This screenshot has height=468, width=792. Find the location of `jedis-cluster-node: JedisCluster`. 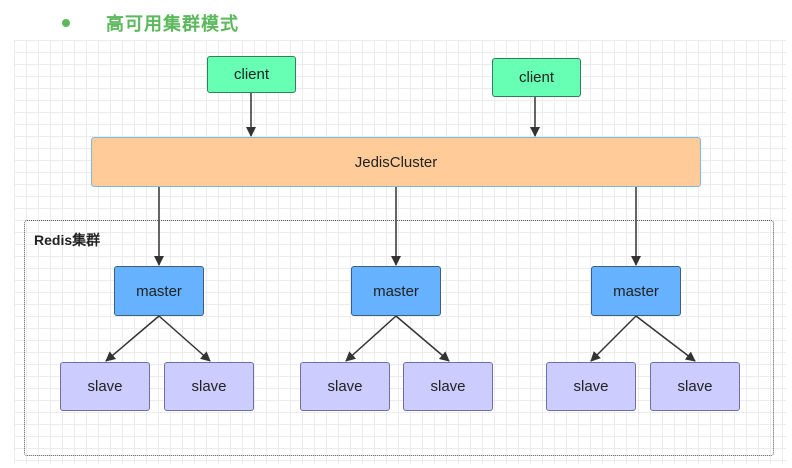

jedis-cluster-node: JedisCluster is located at coordinates (396, 162).